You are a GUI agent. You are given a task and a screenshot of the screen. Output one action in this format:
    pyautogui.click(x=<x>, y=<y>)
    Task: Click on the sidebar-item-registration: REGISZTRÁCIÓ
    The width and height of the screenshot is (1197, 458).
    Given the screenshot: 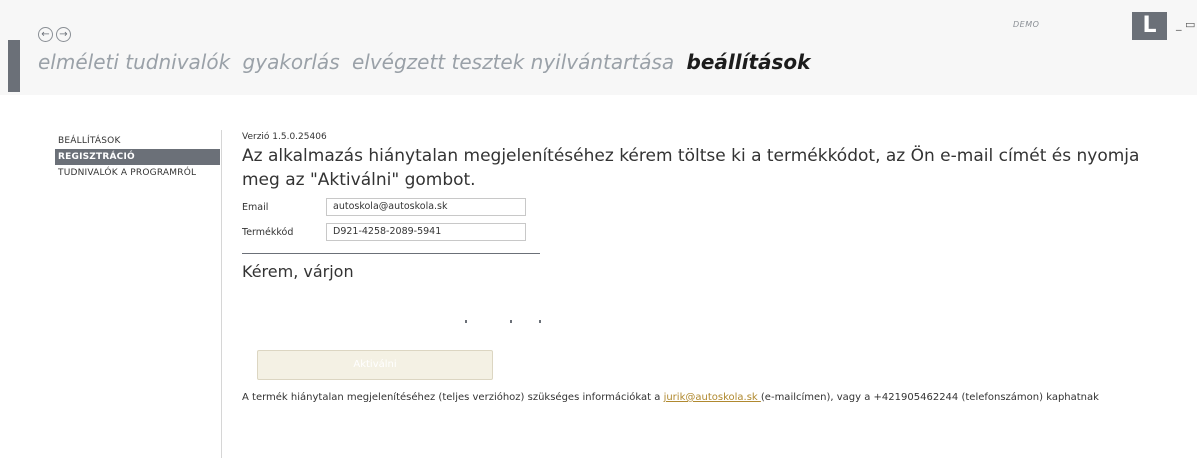 What is the action you would take?
    pyautogui.click(x=137, y=157)
    